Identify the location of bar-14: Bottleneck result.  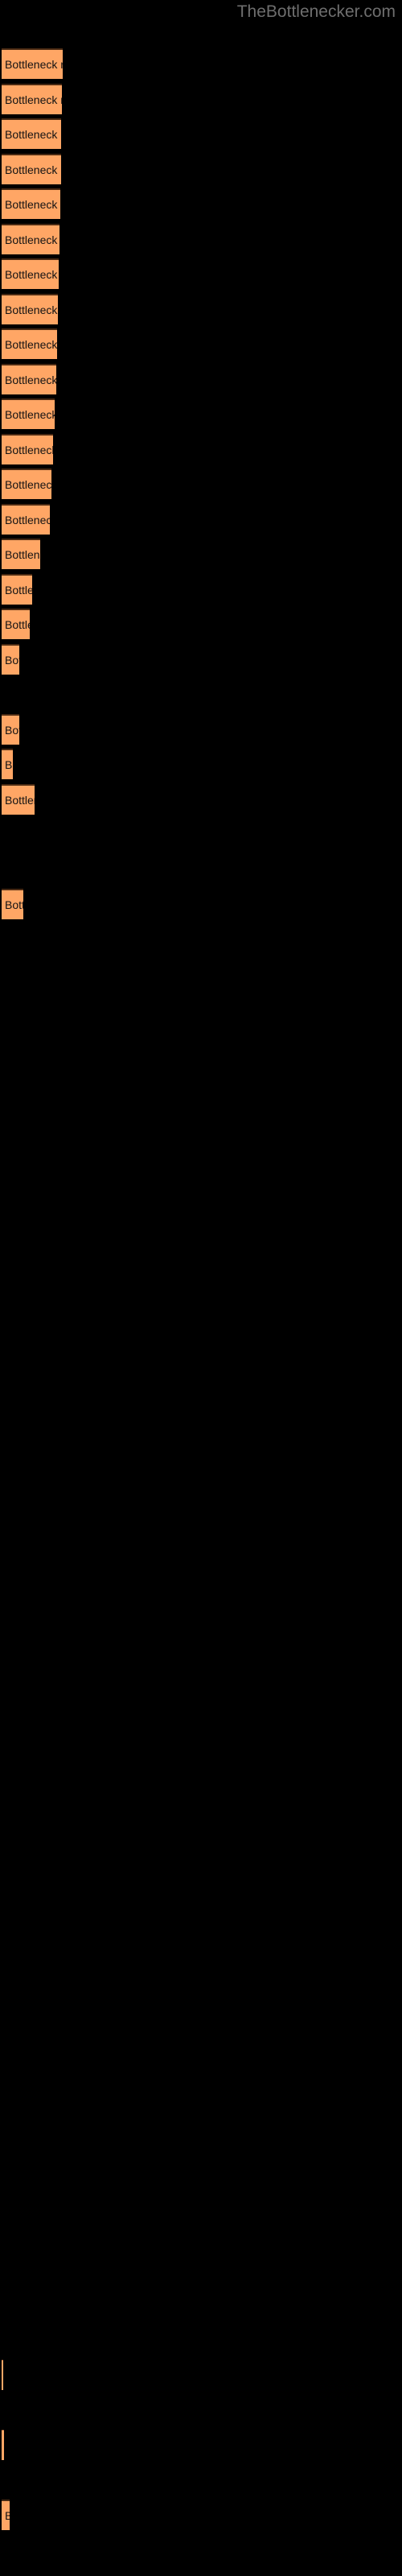
(26, 519).